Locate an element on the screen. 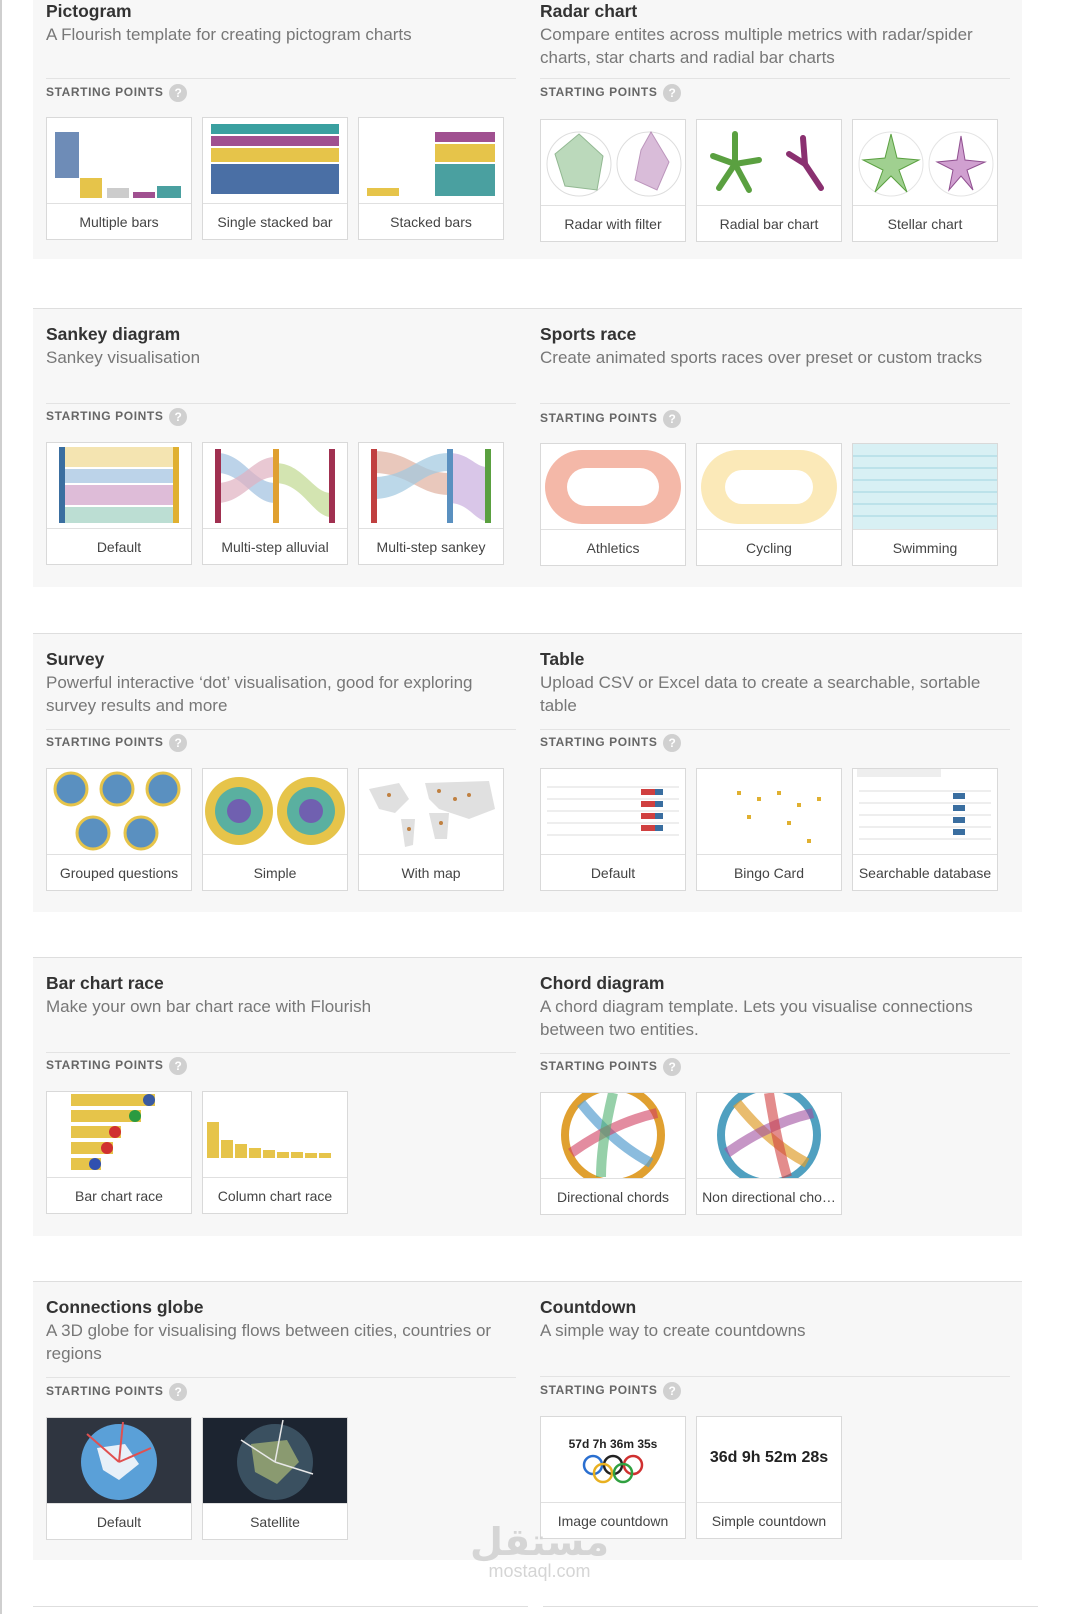  radar-filter-thumbnail is located at coordinates (613, 163).